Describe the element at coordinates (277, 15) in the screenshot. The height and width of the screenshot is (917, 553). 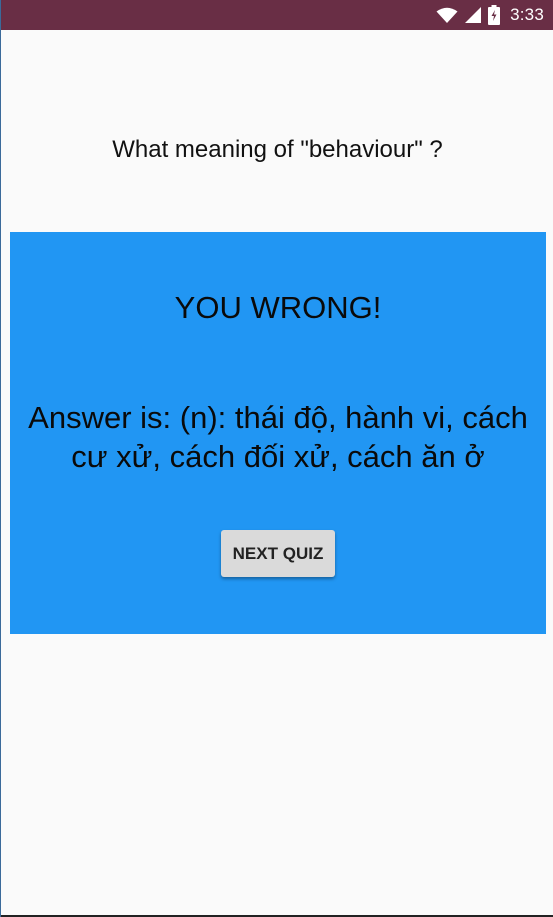
I see `status-bar: 3:33` at that location.